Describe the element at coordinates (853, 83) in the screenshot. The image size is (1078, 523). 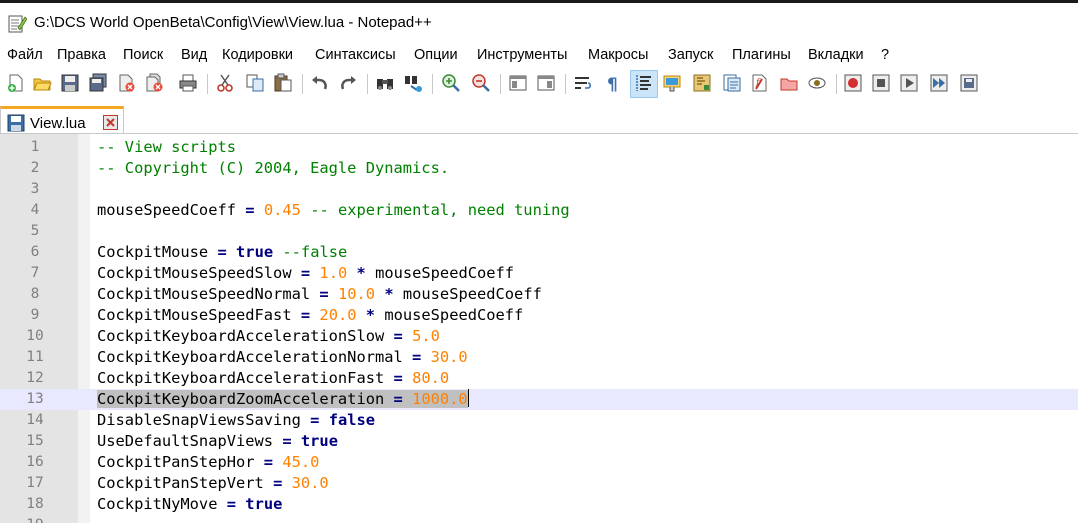
I see `record-macro-icon` at that location.